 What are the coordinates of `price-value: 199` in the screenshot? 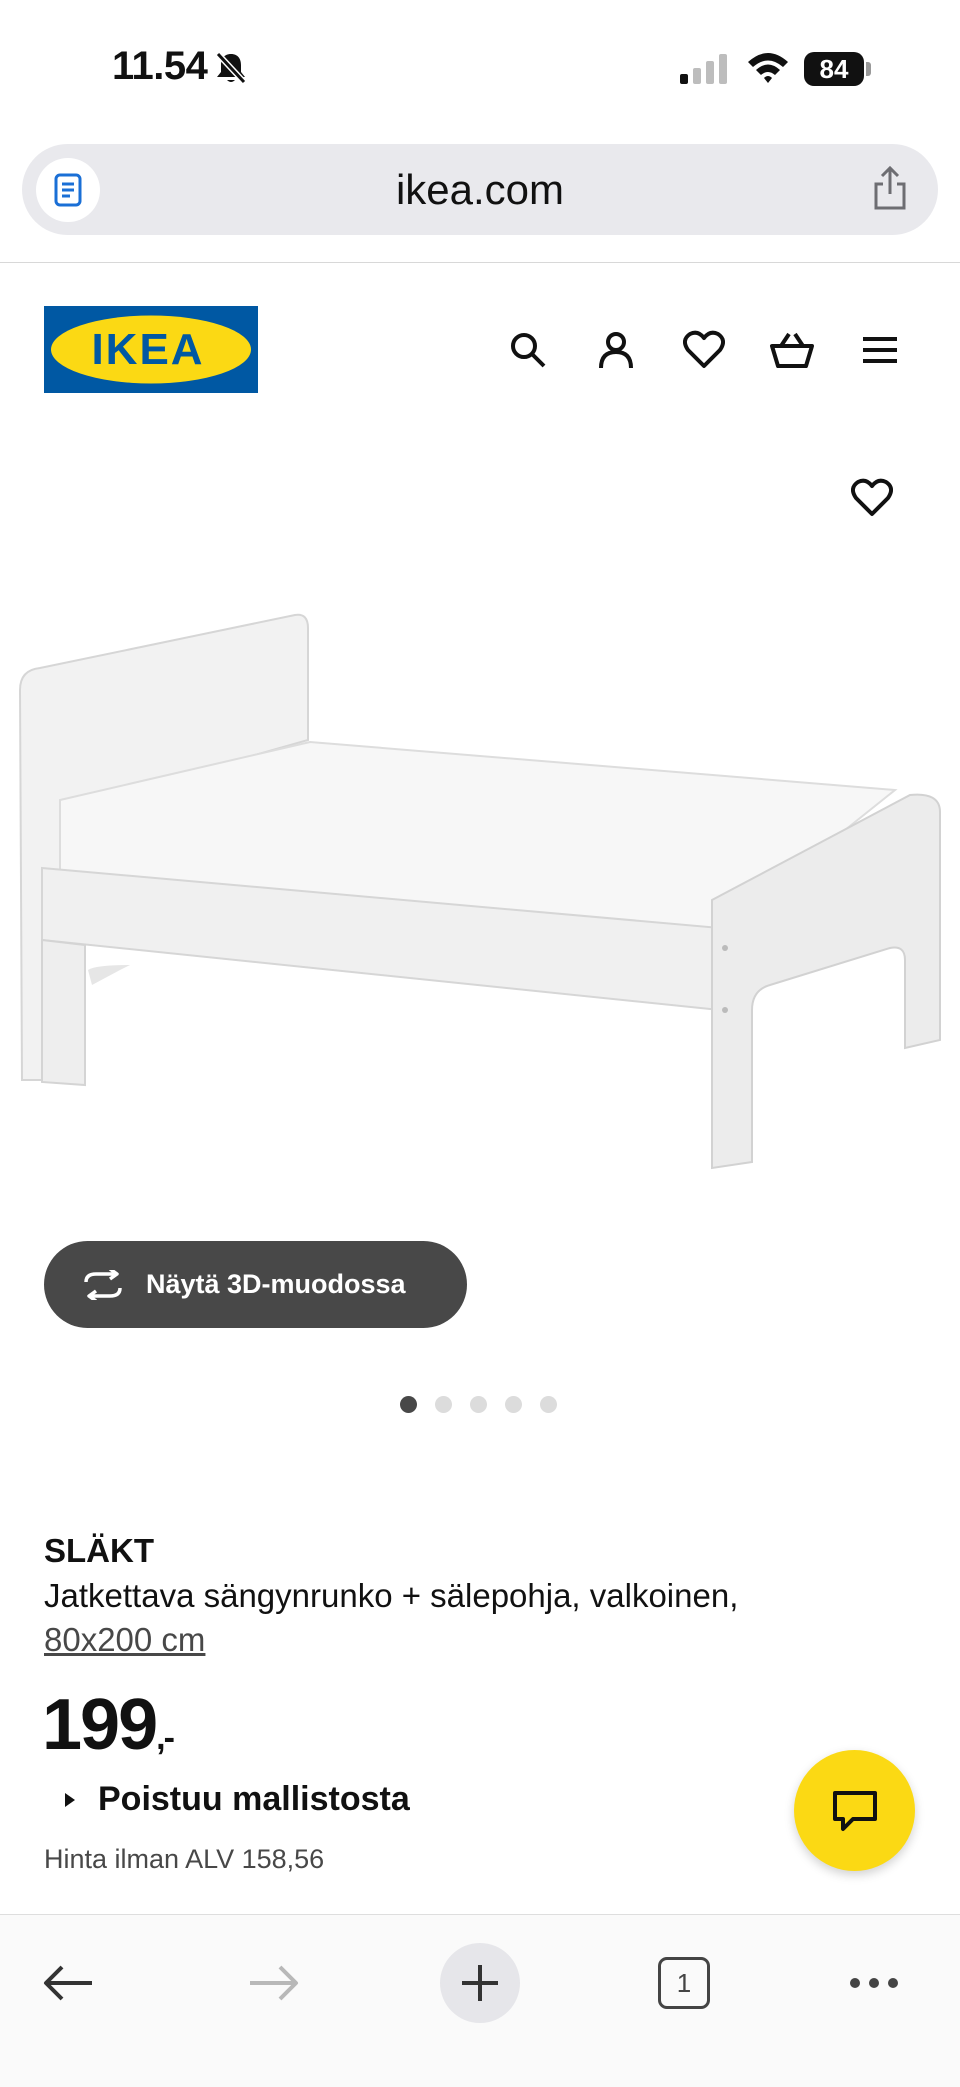 It's located at (100, 1725).